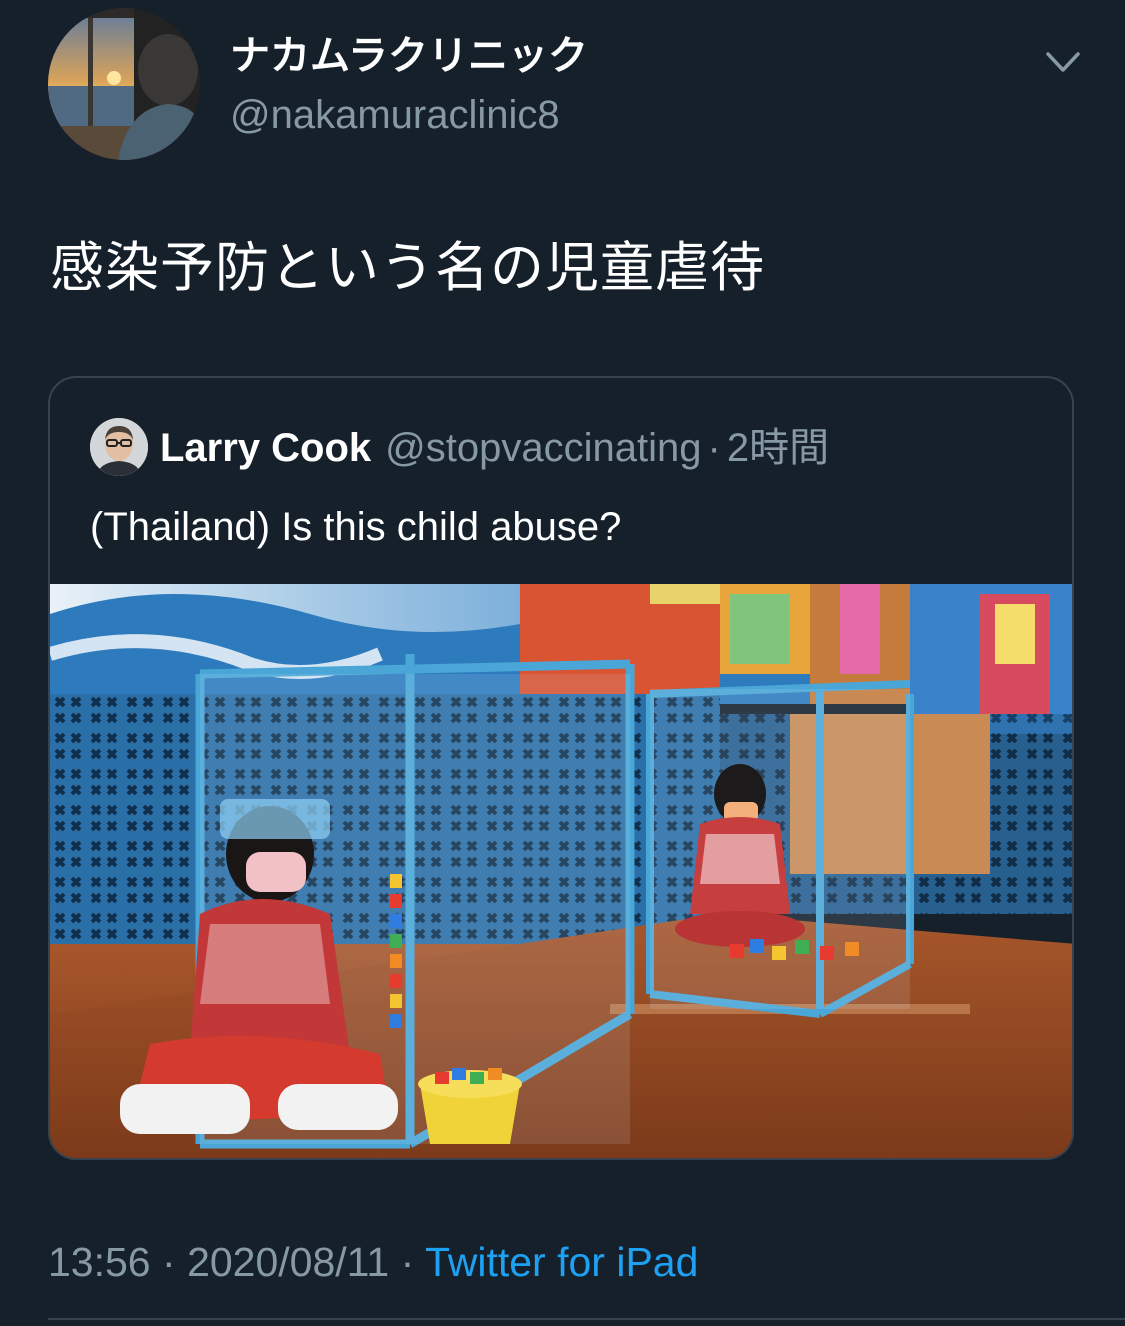 The width and height of the screenshot is (1125, 1326). What do you see at coordinates (407, 267) in the screenshot?
I see `tweet-text: 感染予防という名の児童虐待` at bounding box center [407, 267].